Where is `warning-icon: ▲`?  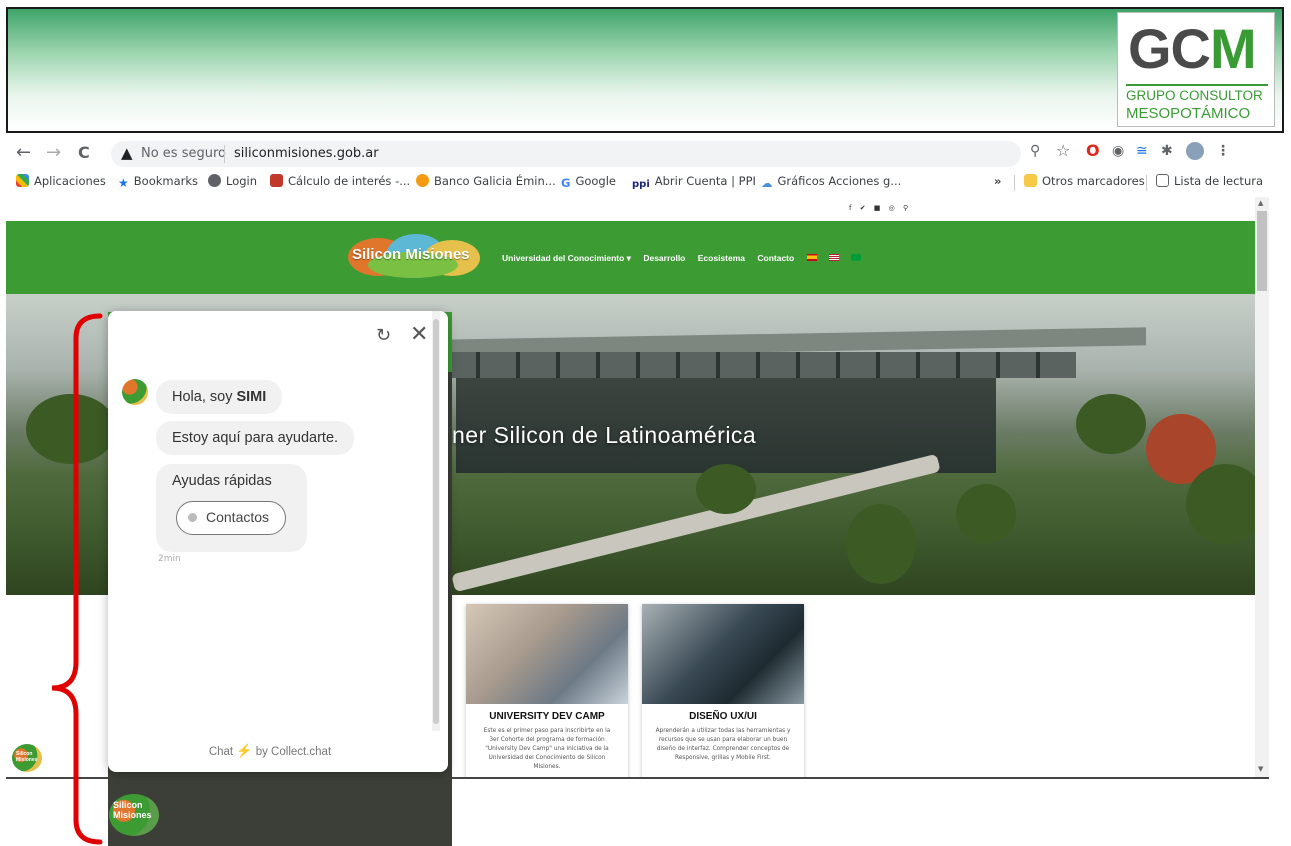
warning-icon: ▲ is located at coordinates (127, 153).